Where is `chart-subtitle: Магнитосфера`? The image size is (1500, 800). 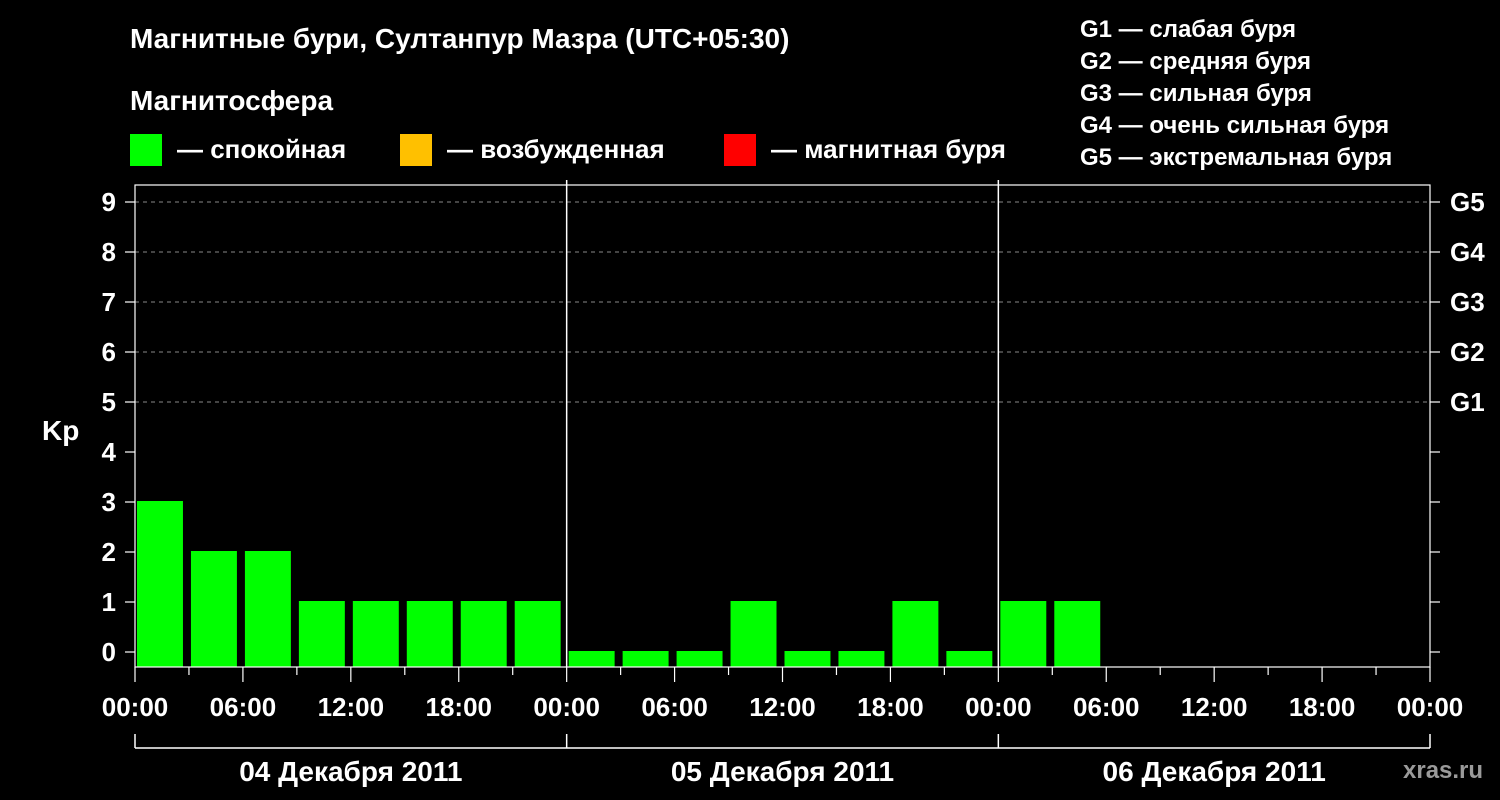
chart-subtitle: Магнитосфера is located at coordinates (231, 100).